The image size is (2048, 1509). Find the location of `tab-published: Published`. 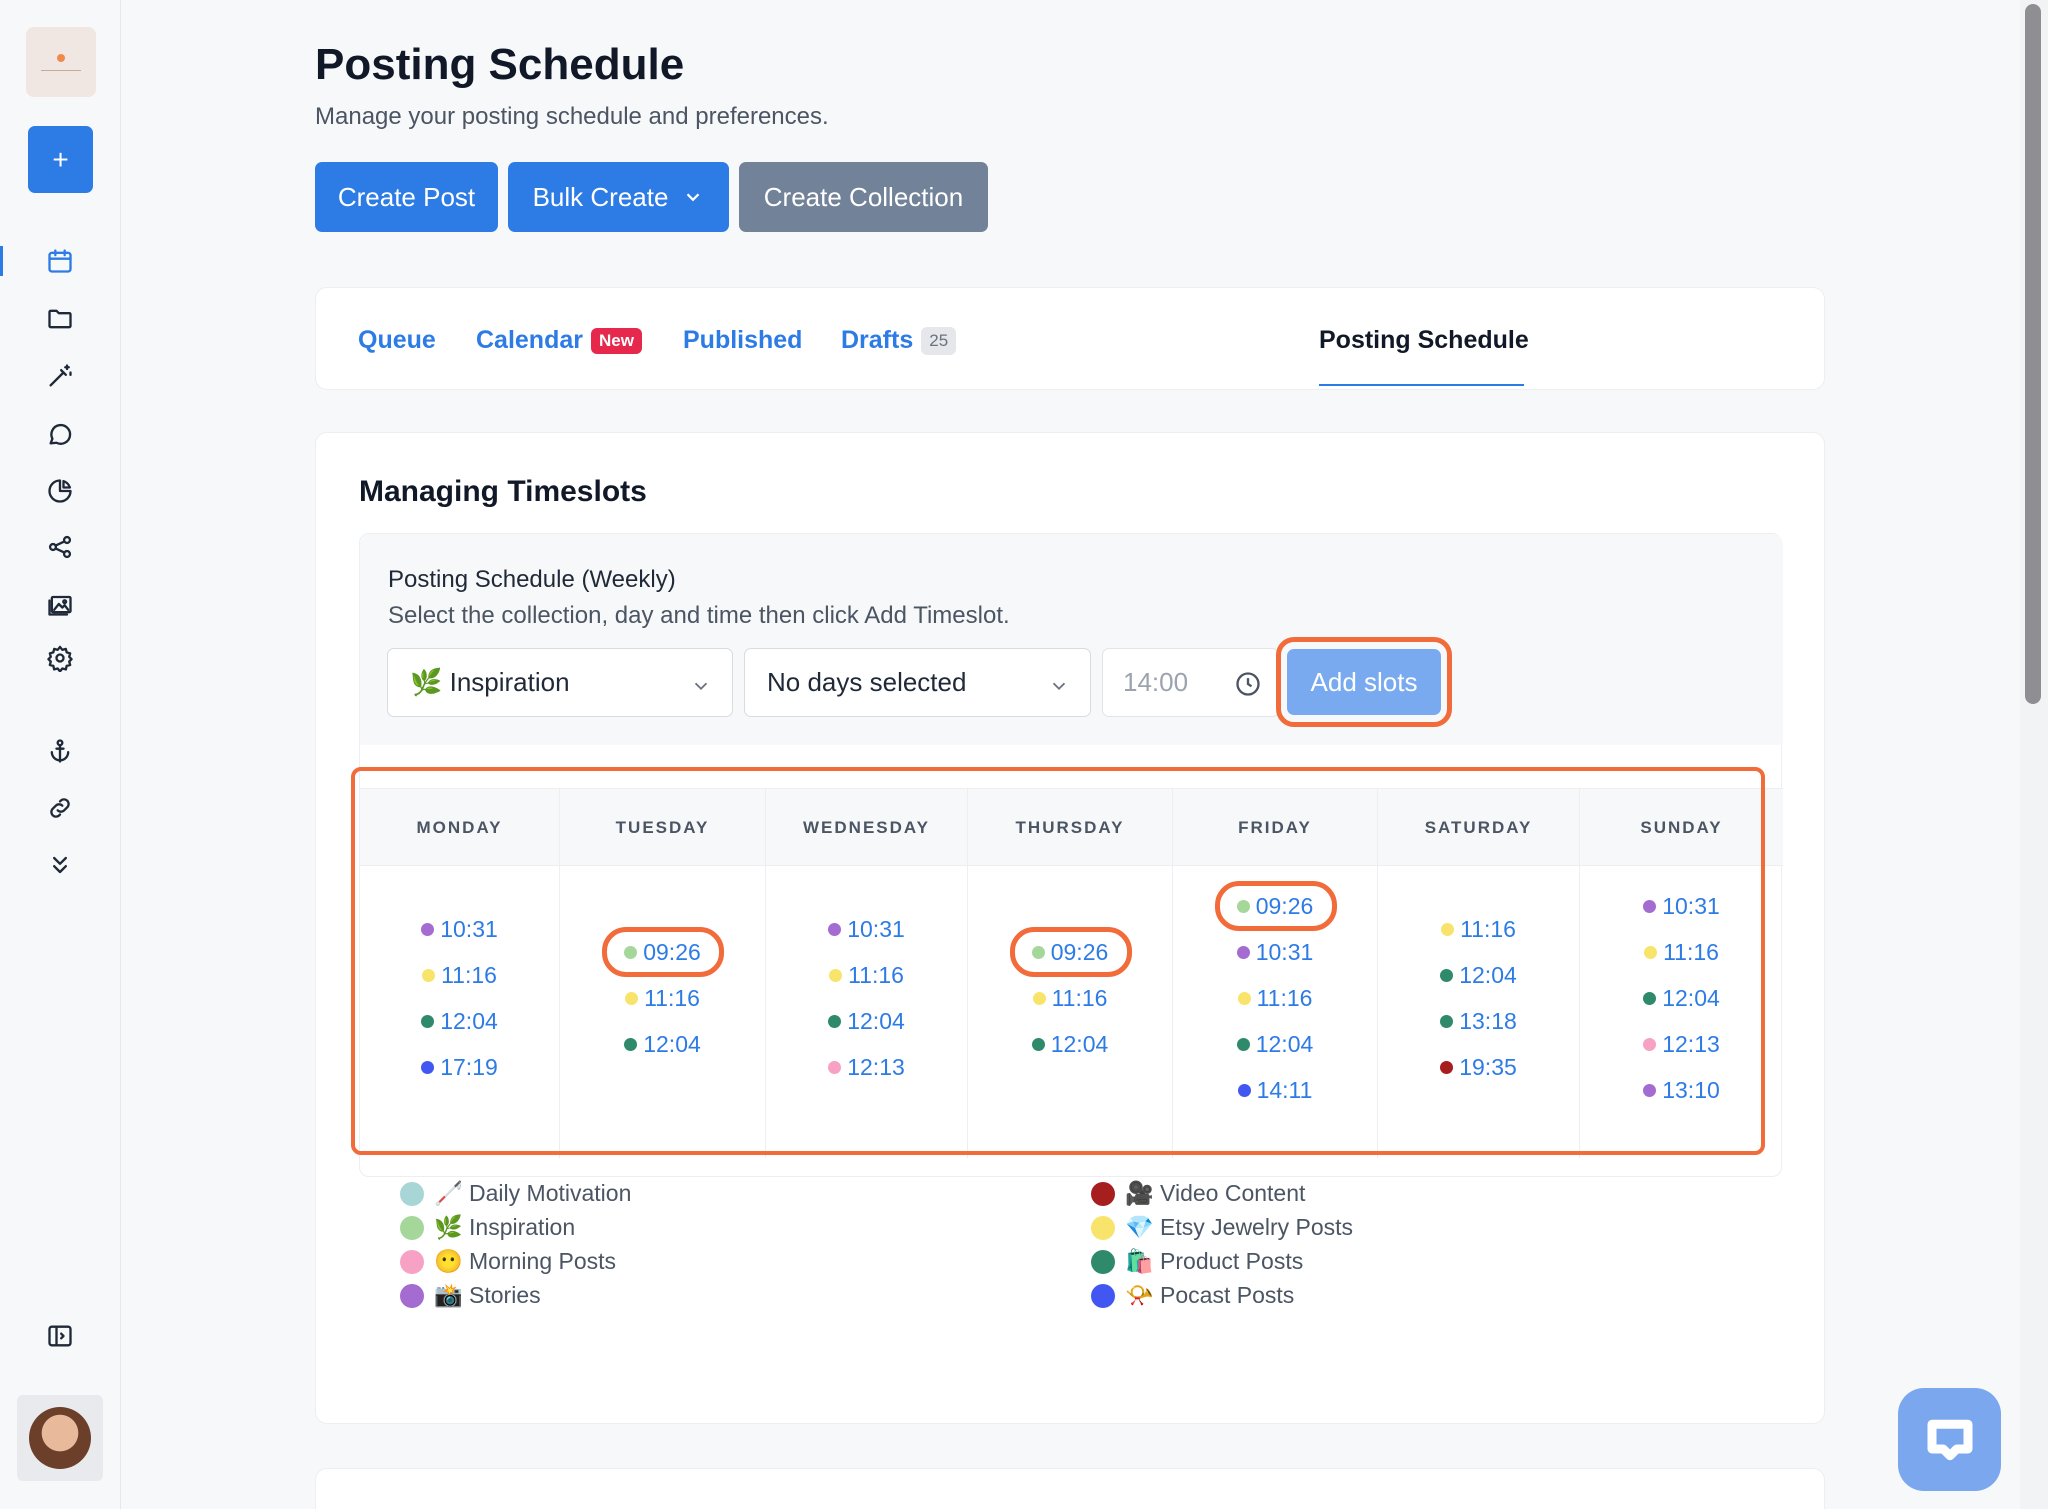

tab-published: Published is located at coordinates (742, 340).